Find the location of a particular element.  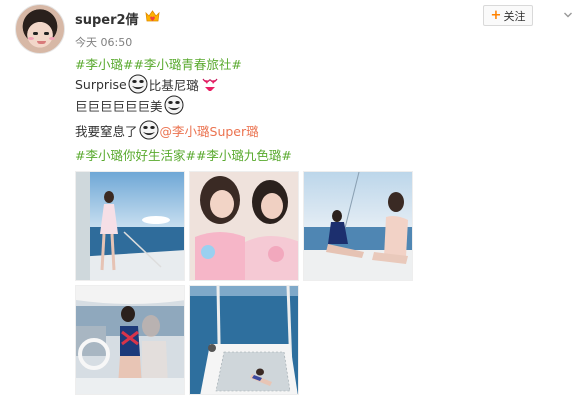

post-text: 我要窒息了 is located at coordinates (106, 131).